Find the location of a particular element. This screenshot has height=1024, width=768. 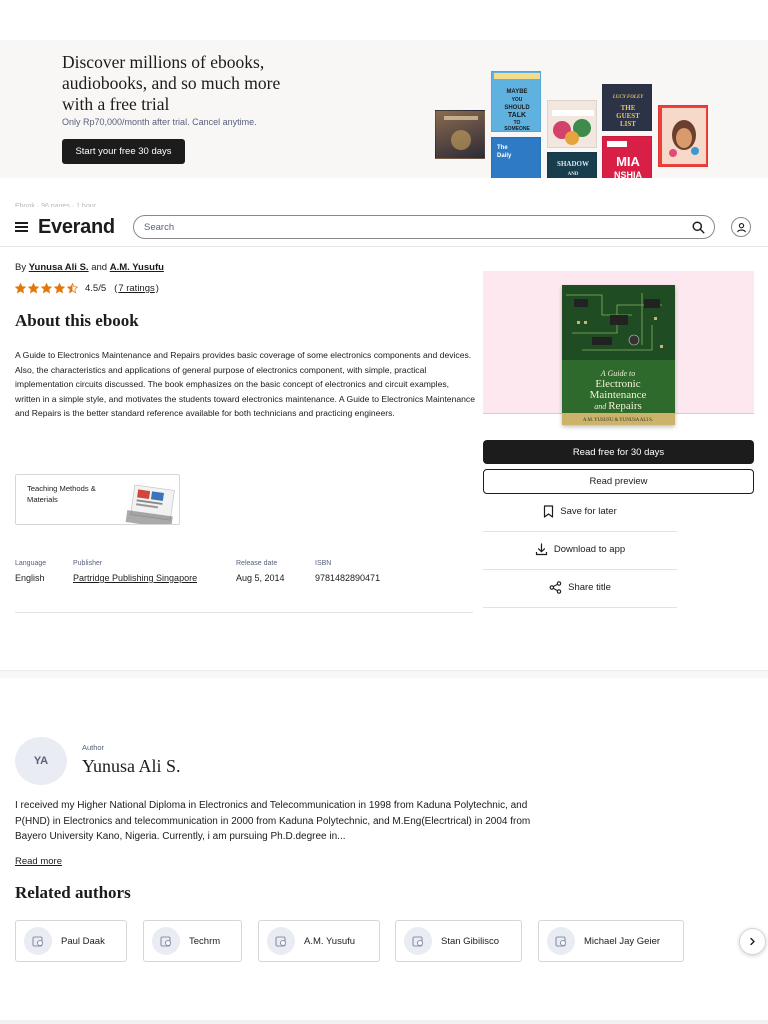

svg-text: and Repairs is located at coordinates (618, 406).